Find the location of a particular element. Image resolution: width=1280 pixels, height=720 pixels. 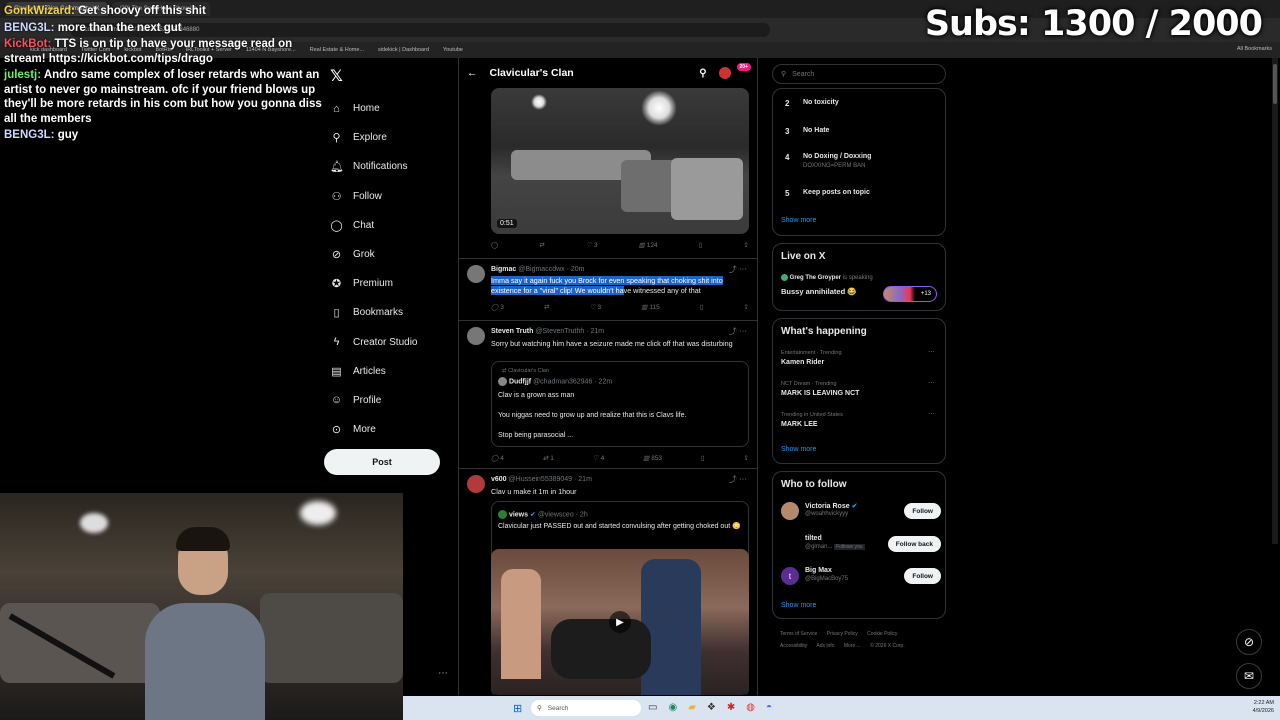

nav-grok: ⊘ Grok is located at coordinates (390, 254).